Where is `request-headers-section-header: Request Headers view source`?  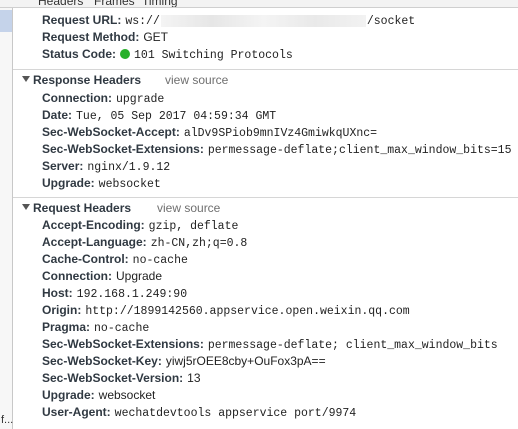 request-headers-section-header: Request Headers view source is located at coordinates (265, 206).